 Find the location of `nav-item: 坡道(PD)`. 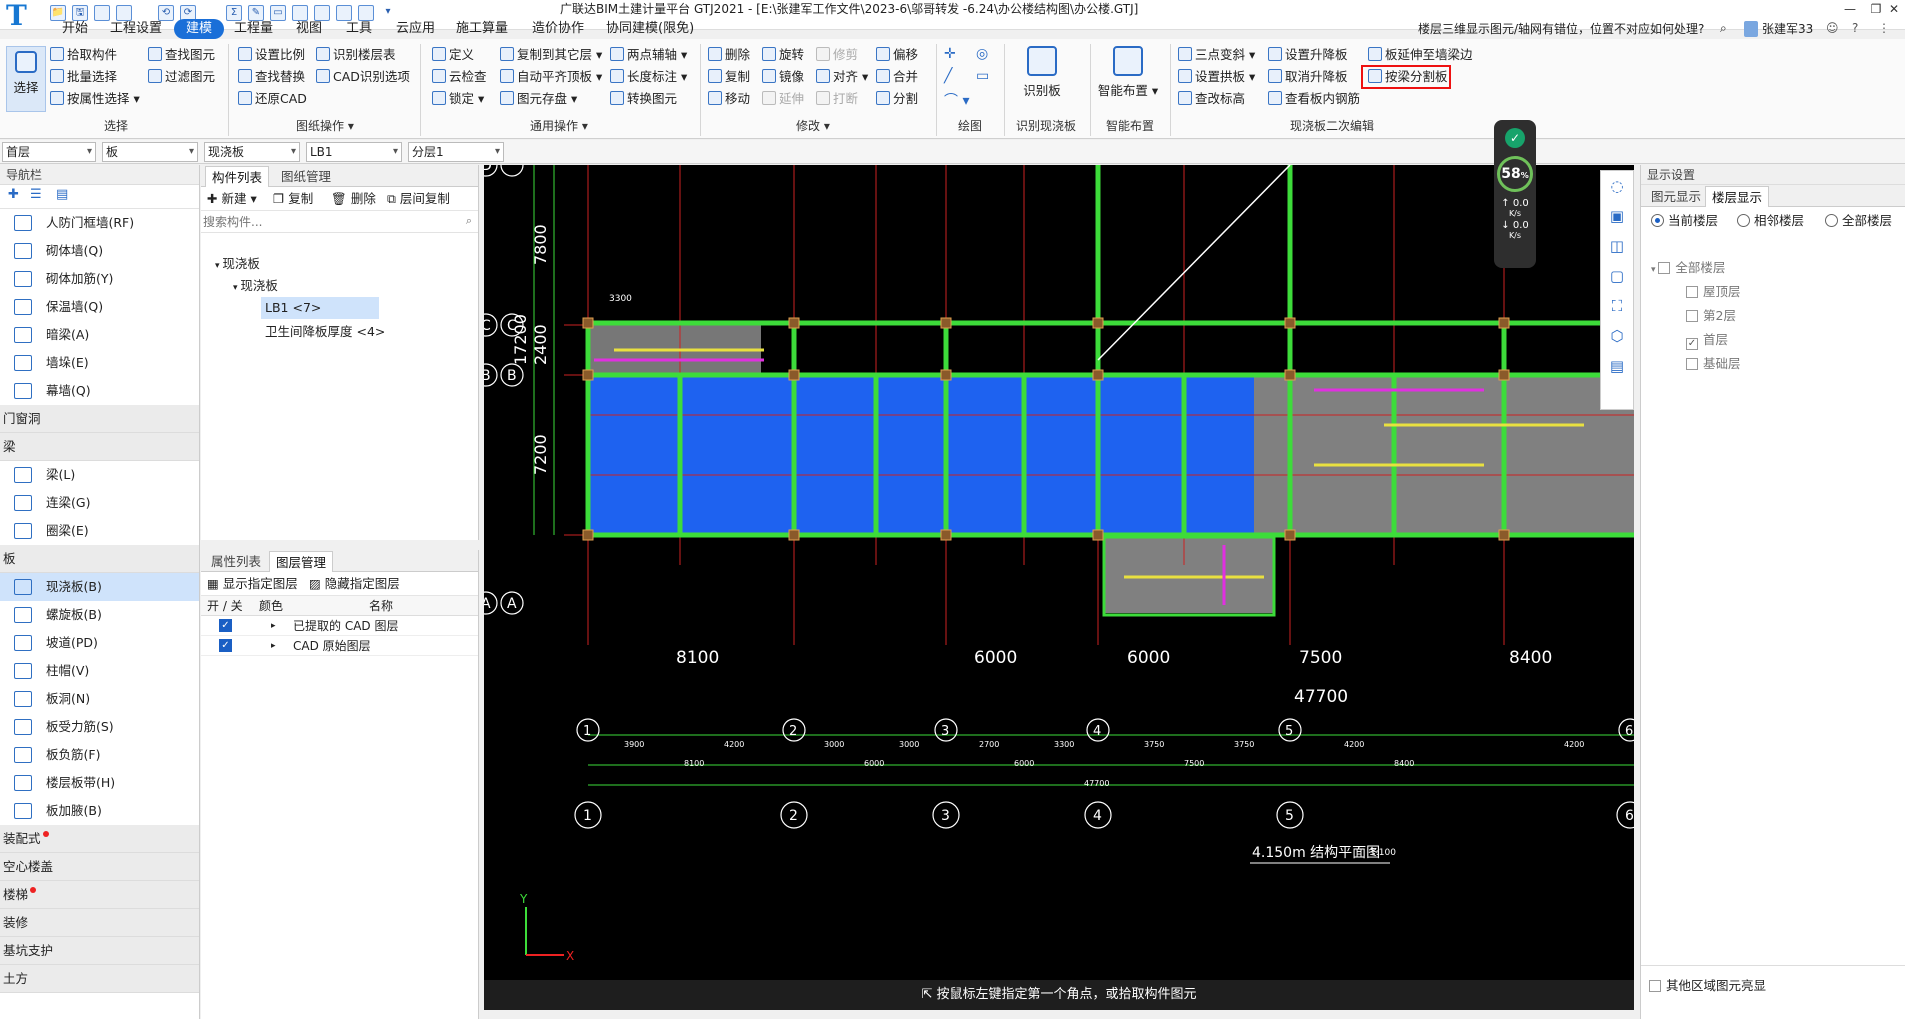

nav-item: 坡道(PD) is located at coordinates (99, 643).